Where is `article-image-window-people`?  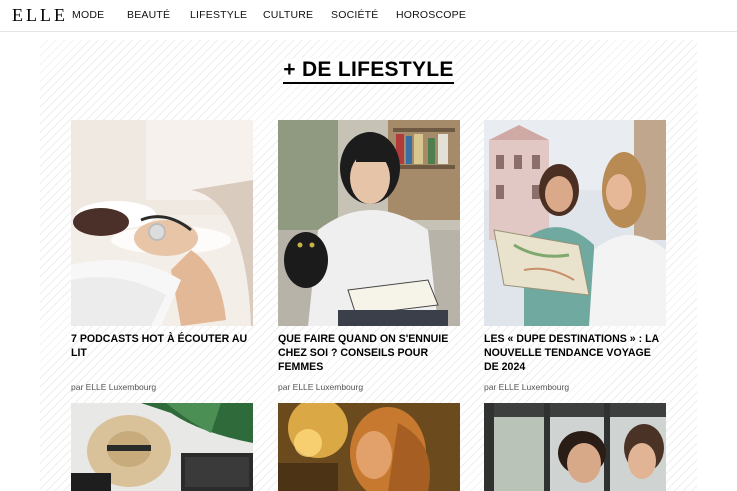 article-image-window-people is located at coordinates (575, 447).